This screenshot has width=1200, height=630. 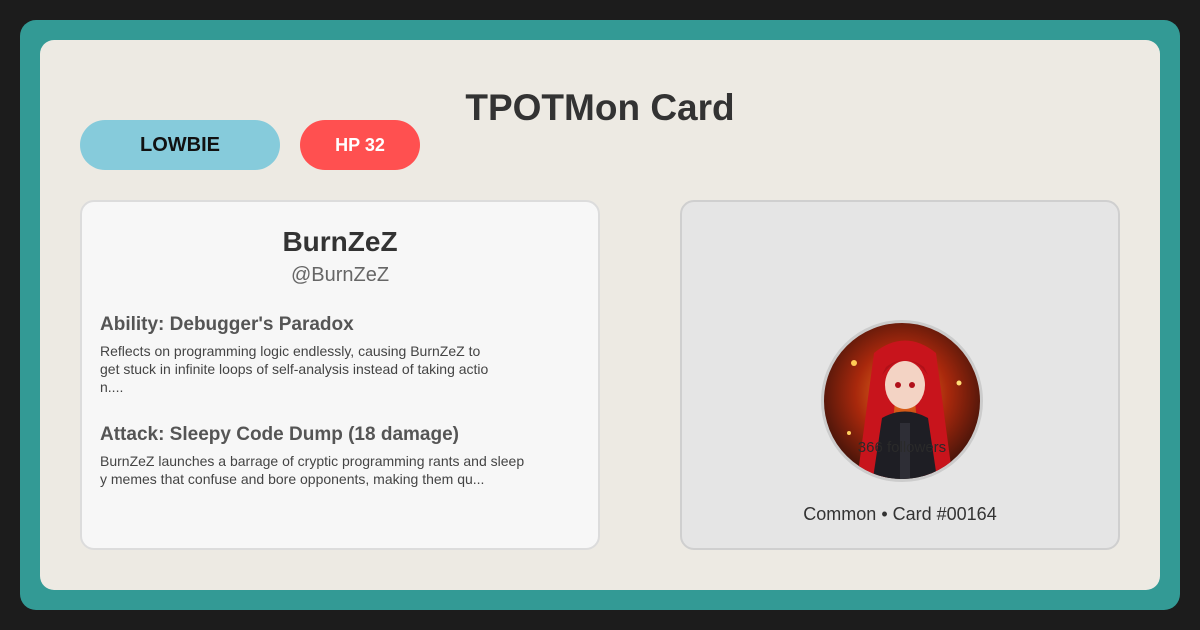 What do you see at coordinates (904, 409) in the screenshot?
I see `avatar-illustration` at bounding box center [904, 409].